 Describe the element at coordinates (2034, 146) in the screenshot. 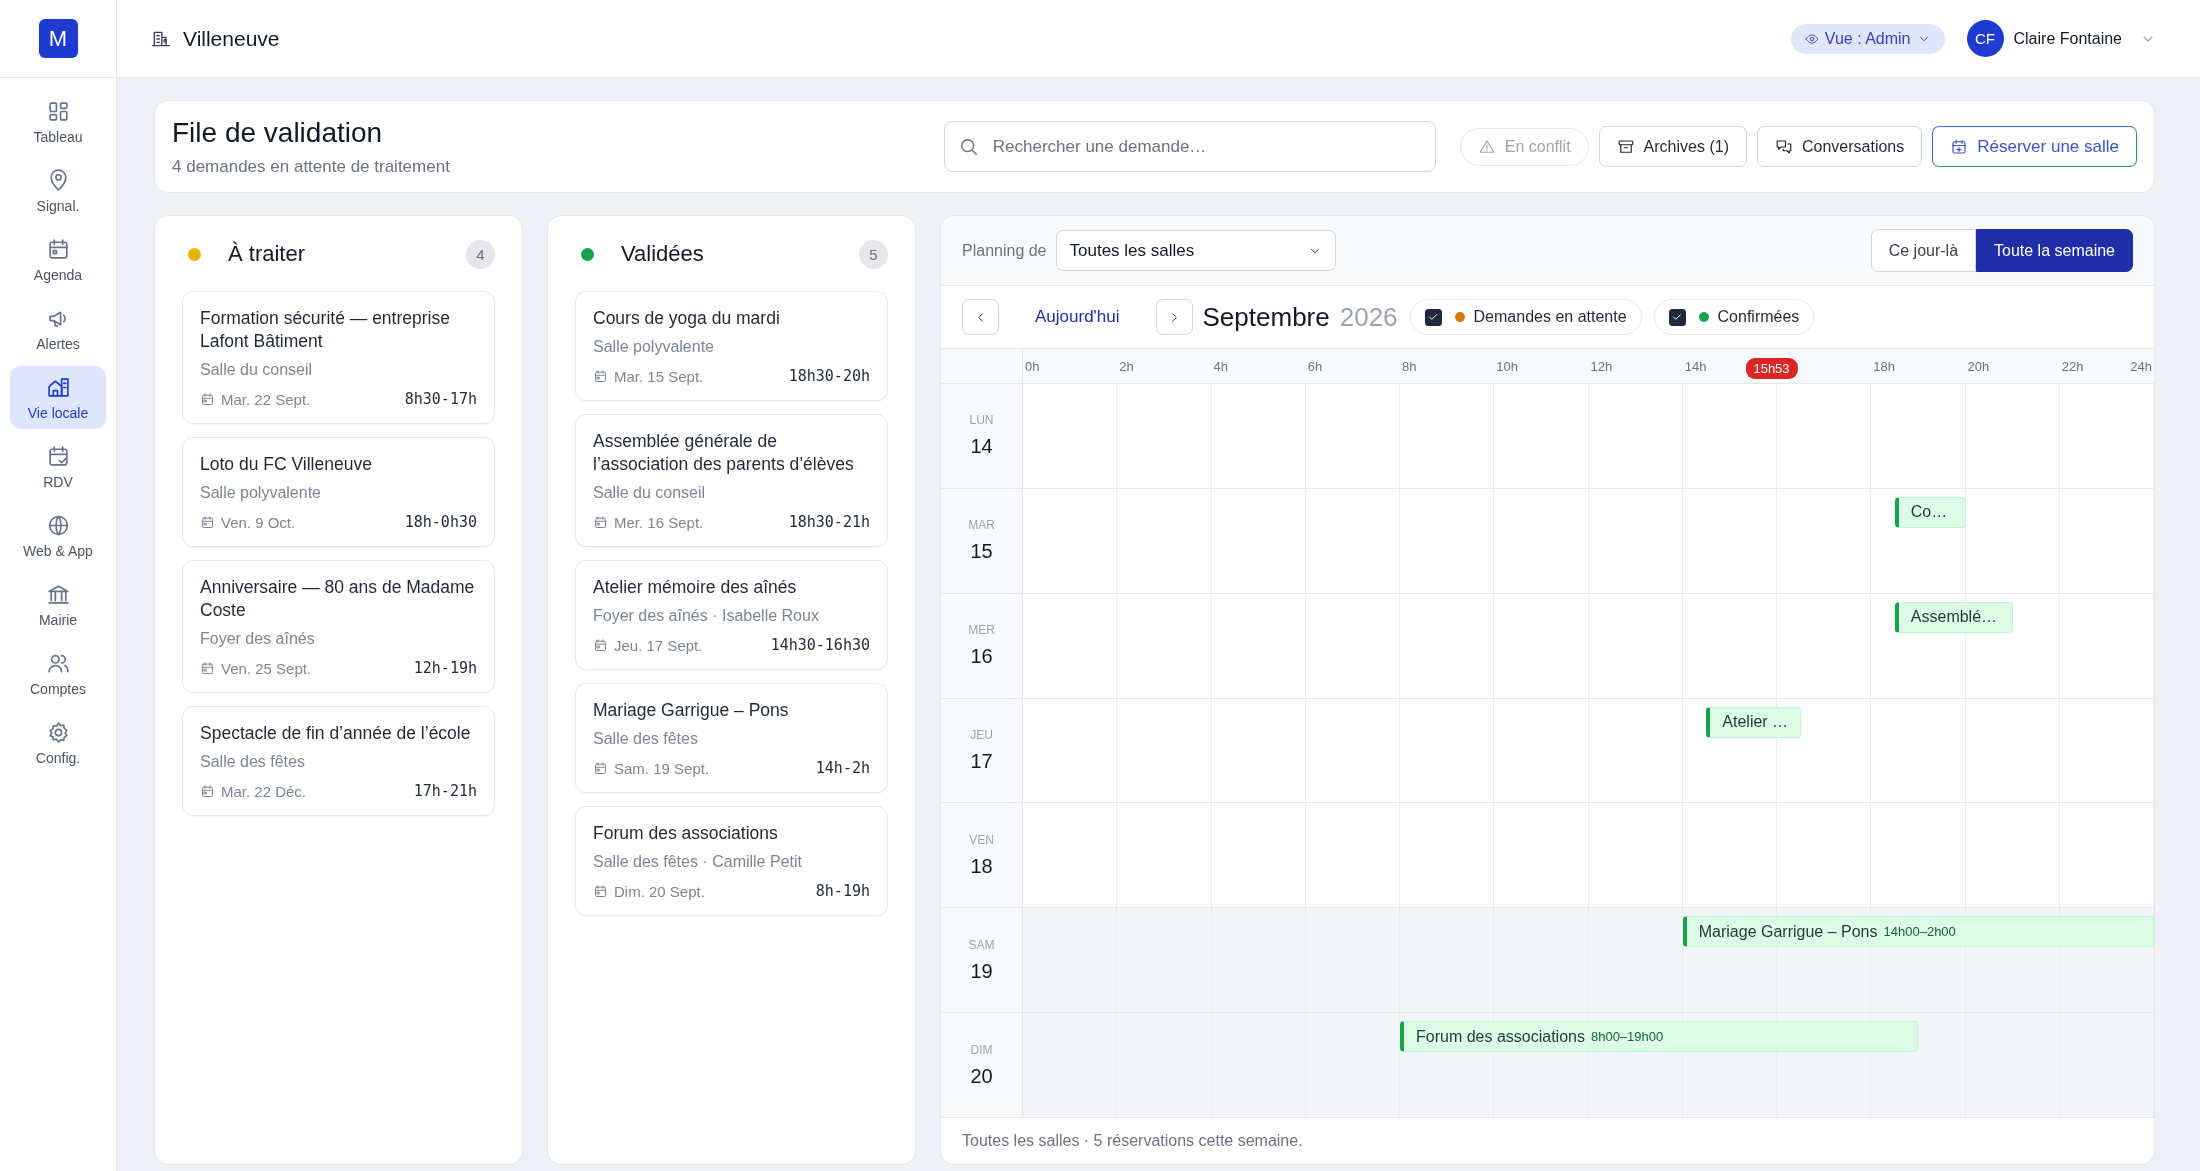

I see `toolbar-button: Réserver une salle` at that location.